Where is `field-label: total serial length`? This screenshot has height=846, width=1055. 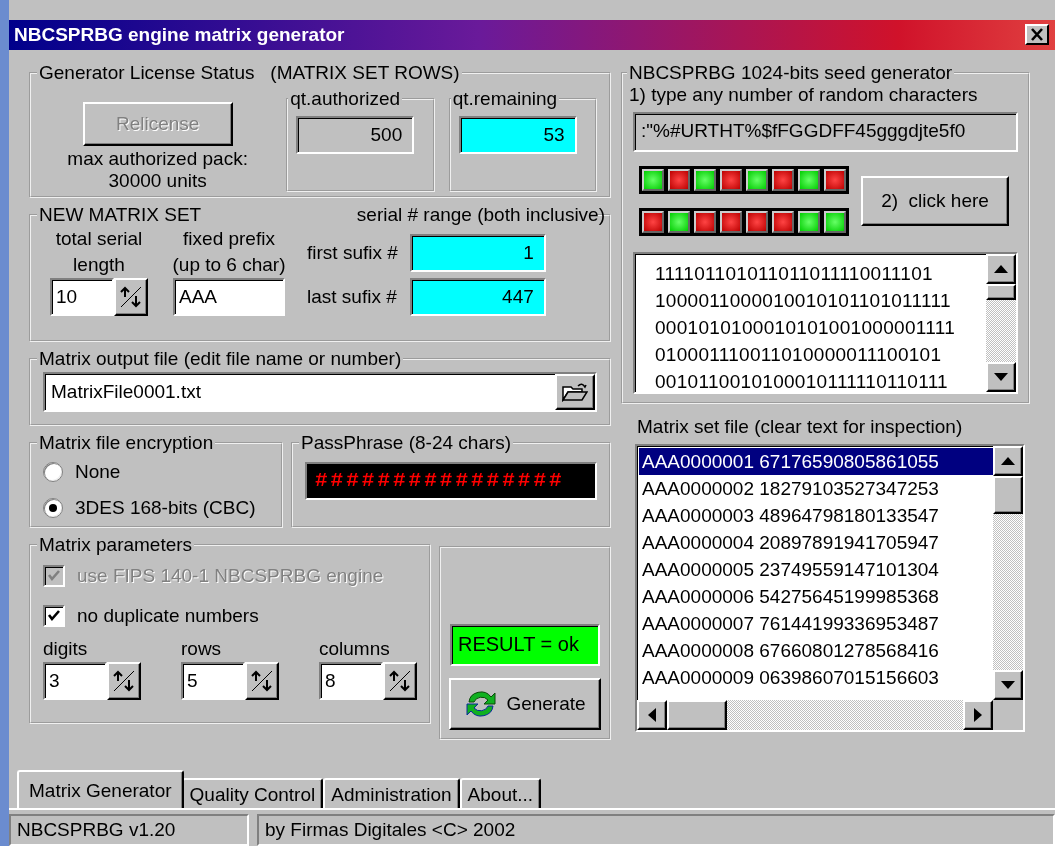
field-label: total serial length is located at coordinates (99, 251).